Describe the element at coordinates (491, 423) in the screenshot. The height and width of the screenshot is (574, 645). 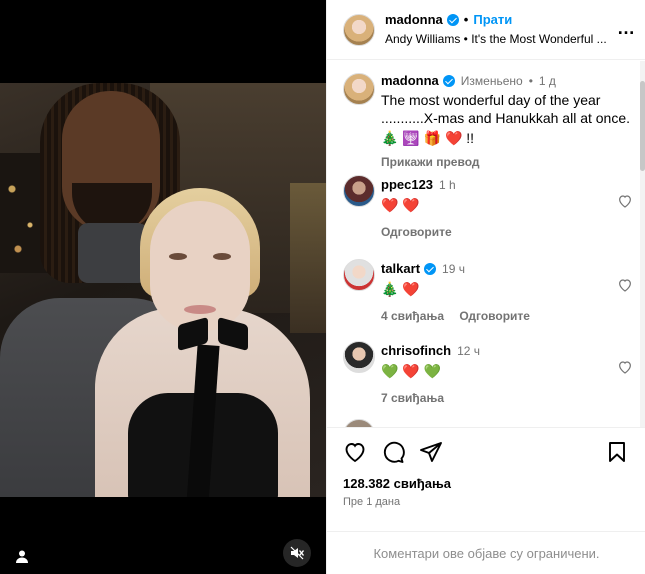
I see `comment-item` at that location.